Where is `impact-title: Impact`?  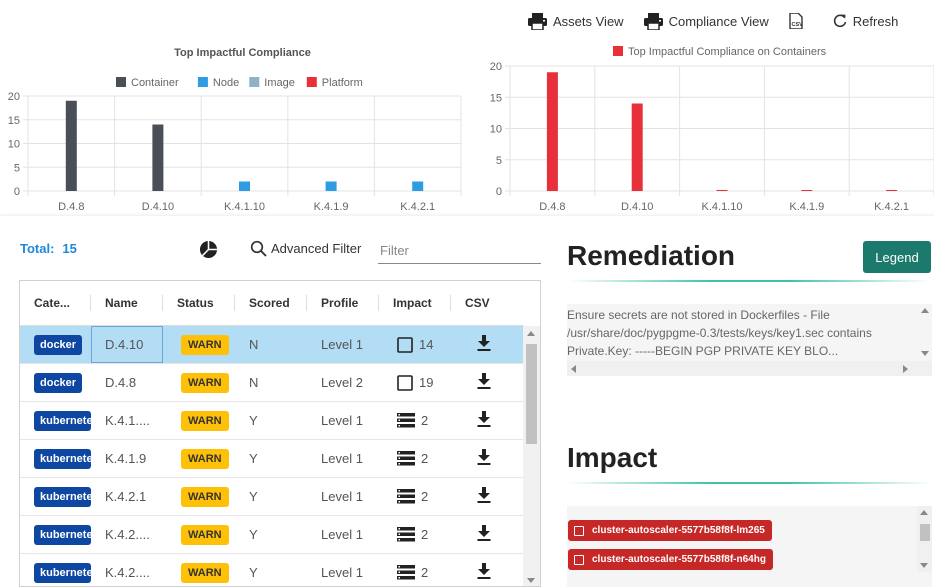
impact-title: Impact is located at coordinates (612, 457).